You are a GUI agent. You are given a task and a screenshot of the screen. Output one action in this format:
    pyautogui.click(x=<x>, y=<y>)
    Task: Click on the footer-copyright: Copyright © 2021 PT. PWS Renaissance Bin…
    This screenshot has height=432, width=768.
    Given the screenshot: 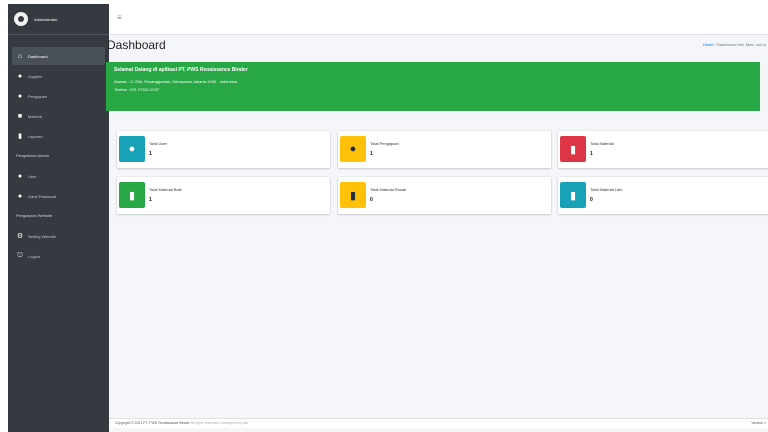 What is the action you would take?
    pyautogui.click(x=152, y=423)
    